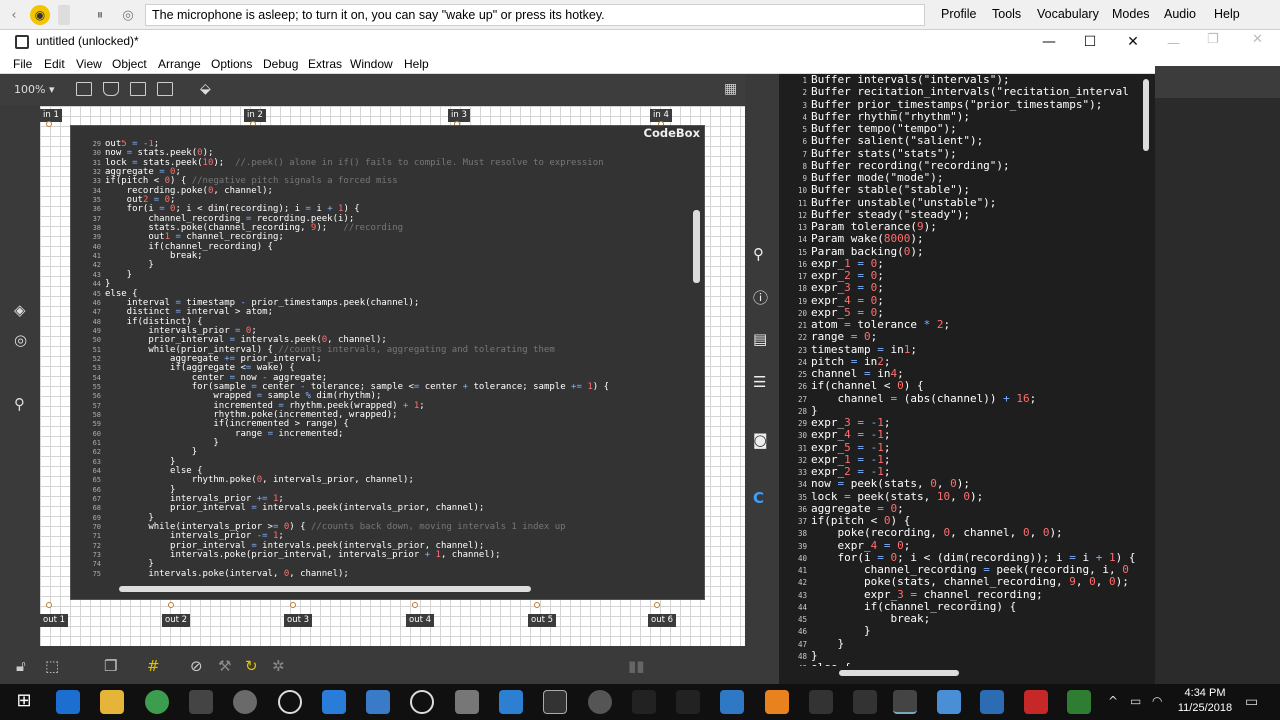  I want to click on menu-vocabulary: Vocabulary, so click(1068, 14).